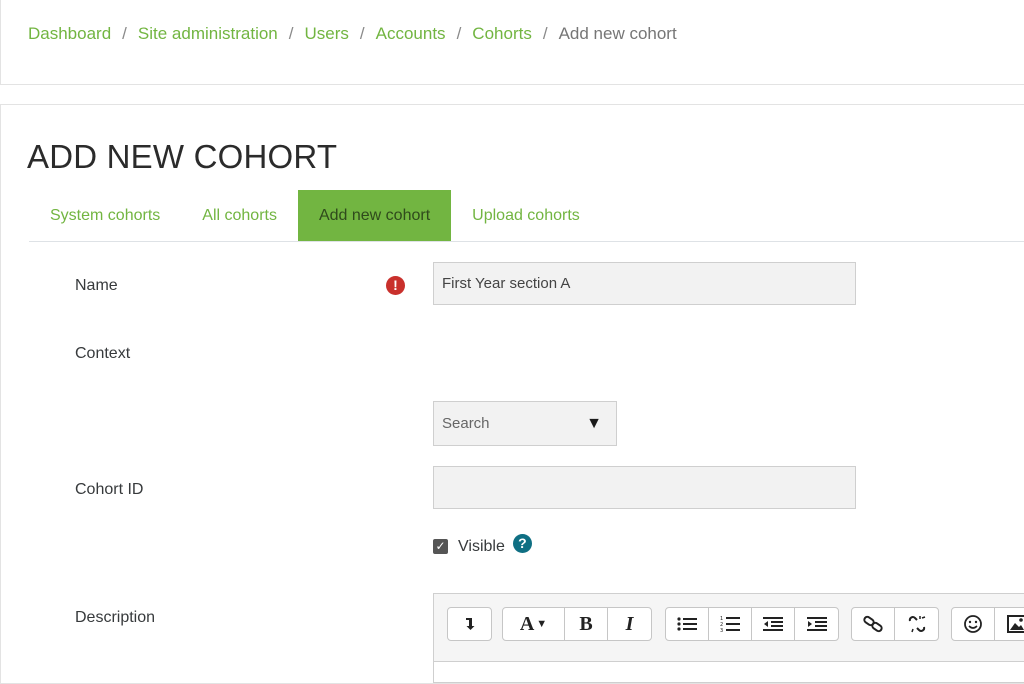 The image size is (1024, 684). I want to click on toolbar-group-text: A▼ B I, so click(577, 624).